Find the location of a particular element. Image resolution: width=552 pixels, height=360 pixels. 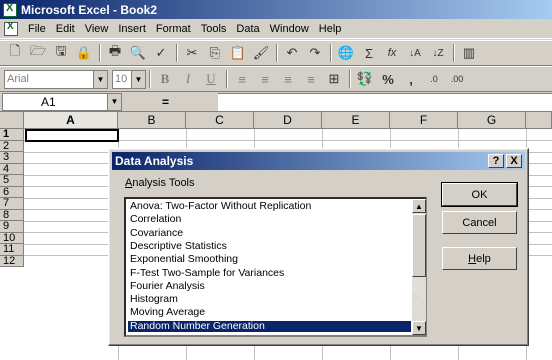

list-scrollbar: ▲ ▼ is located at coordinates (419, 267).